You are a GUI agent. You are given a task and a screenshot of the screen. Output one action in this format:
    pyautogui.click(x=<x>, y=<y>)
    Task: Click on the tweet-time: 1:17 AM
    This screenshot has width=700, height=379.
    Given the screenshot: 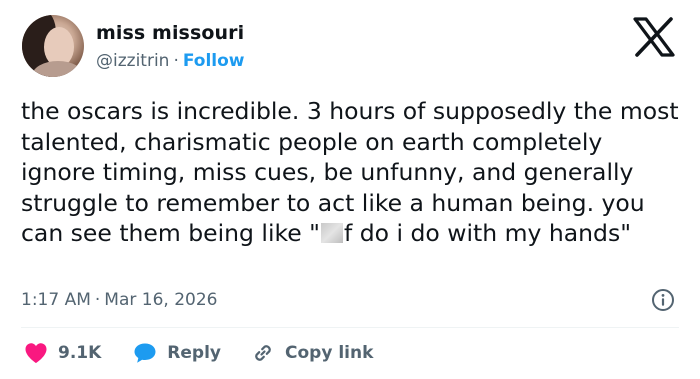 What is the action you would take?
    pyautogui.click(x=56, y=300)
    